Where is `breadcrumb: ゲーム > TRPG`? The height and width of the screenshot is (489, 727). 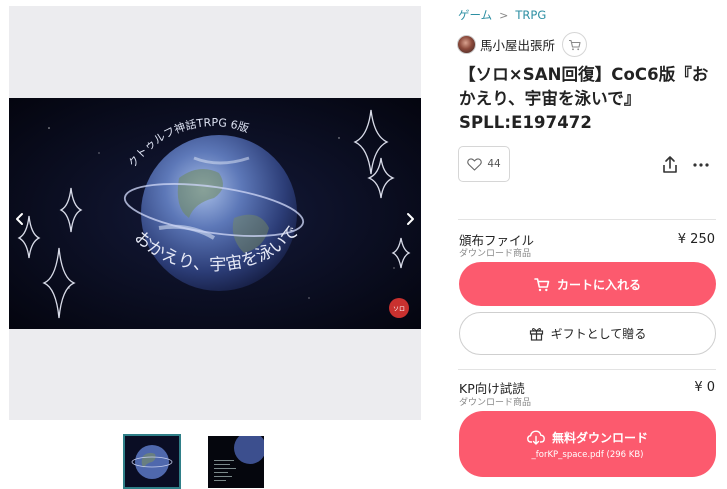
breadcrumb: ゲーム > TRPG is located at coordinates (502, 15).